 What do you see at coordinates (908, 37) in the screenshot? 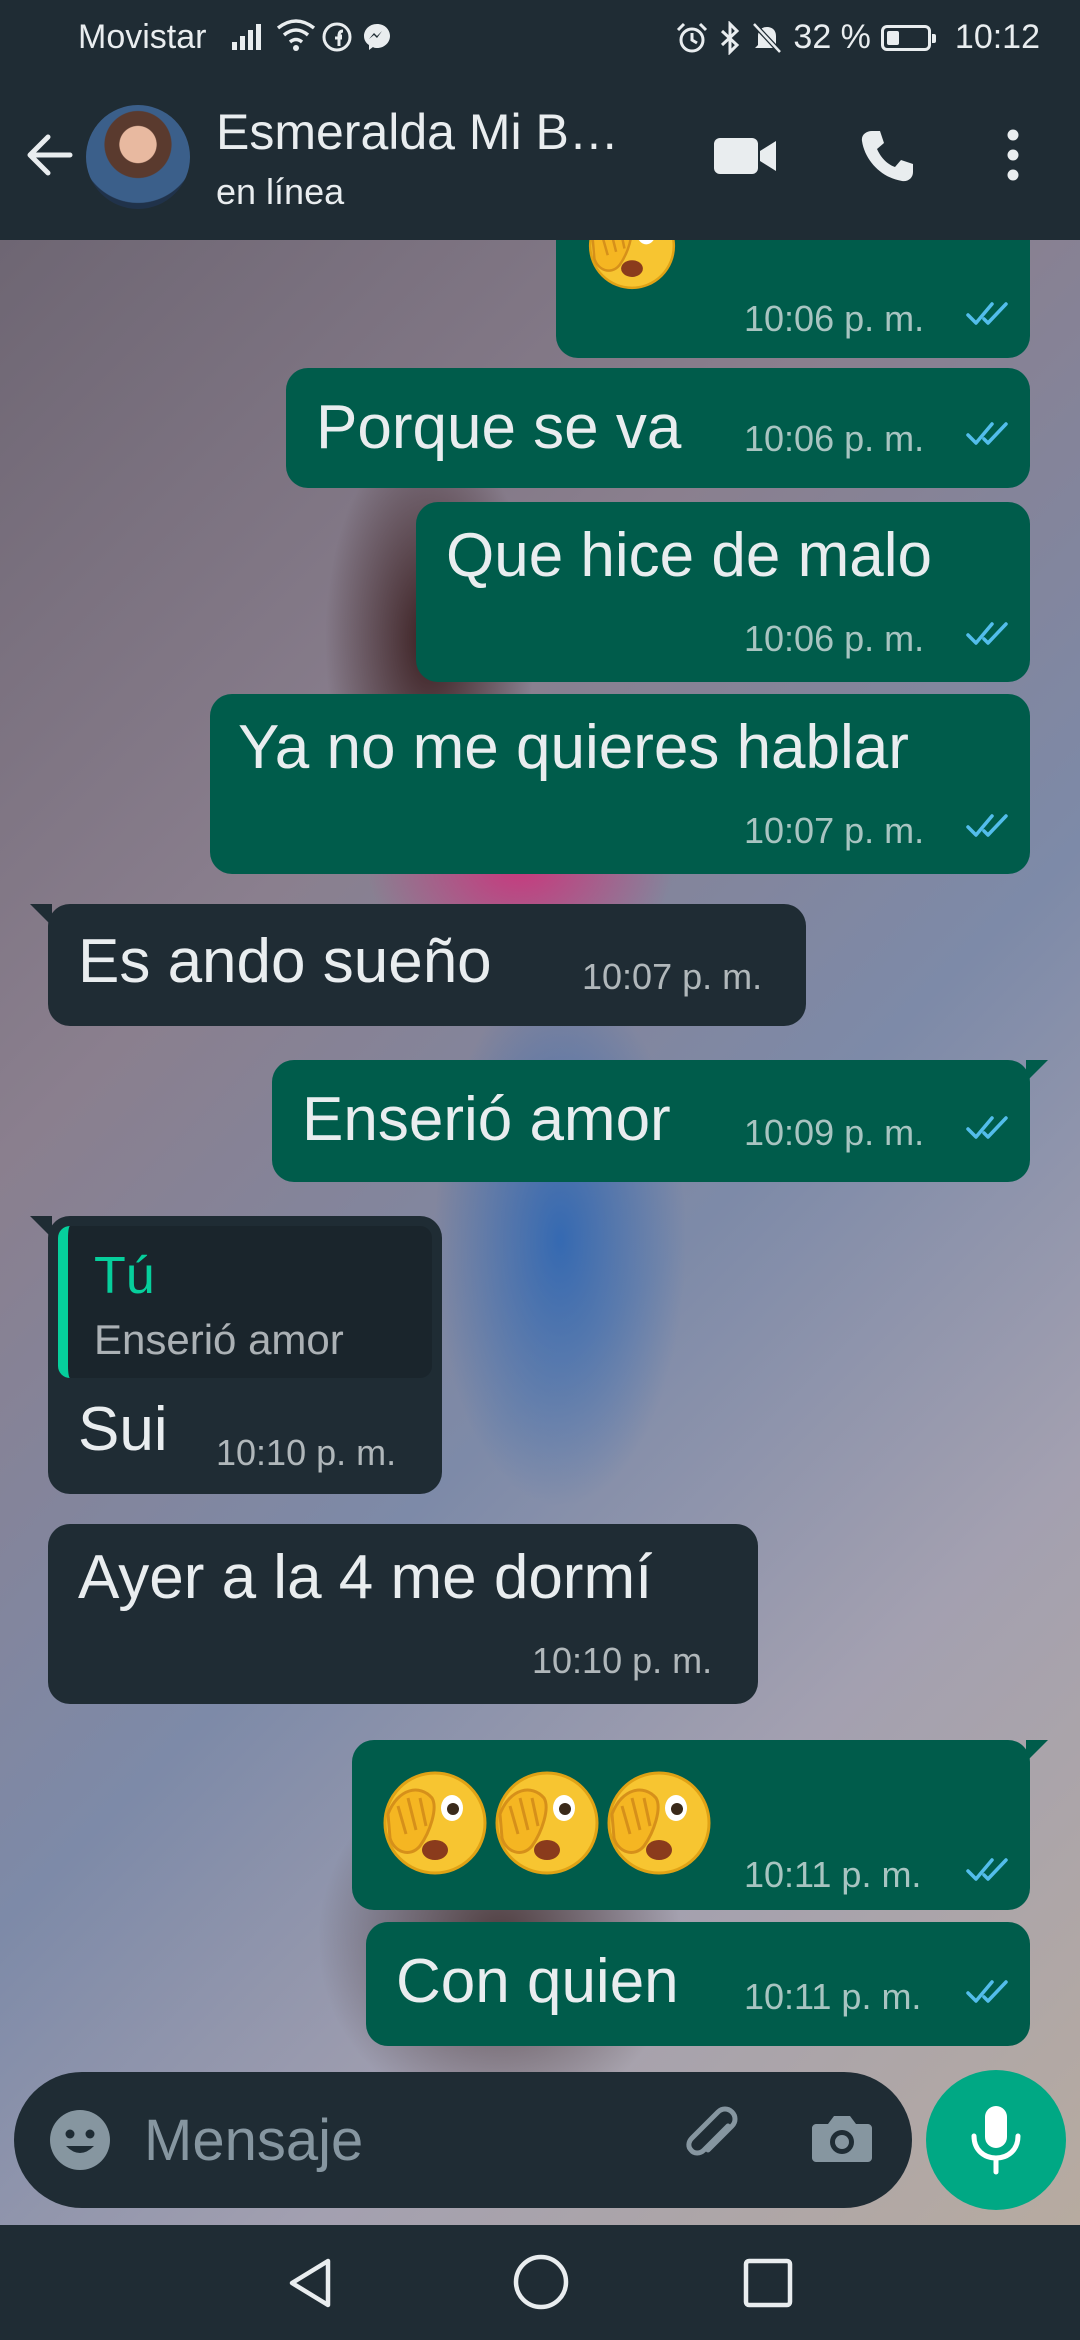
I see `battery-icon` at bounding box center [908, 37].